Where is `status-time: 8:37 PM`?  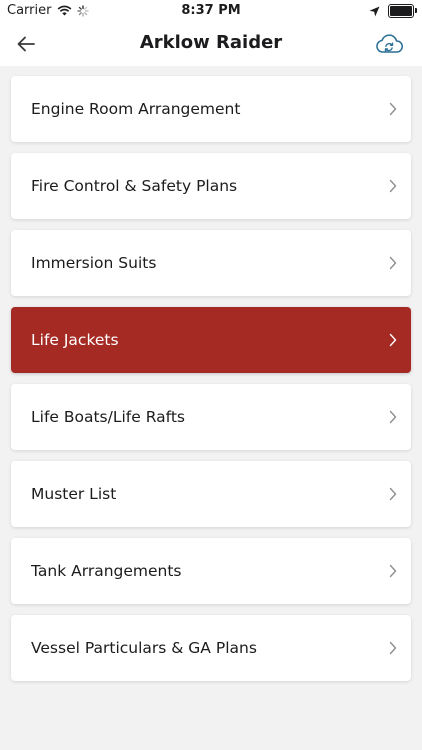
status-time: 8:37 PM is located at coordinates (211, 10).